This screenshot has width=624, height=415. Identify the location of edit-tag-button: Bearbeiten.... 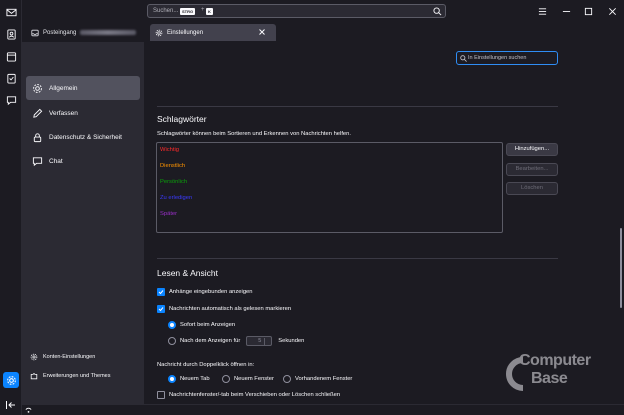
(532, 169).